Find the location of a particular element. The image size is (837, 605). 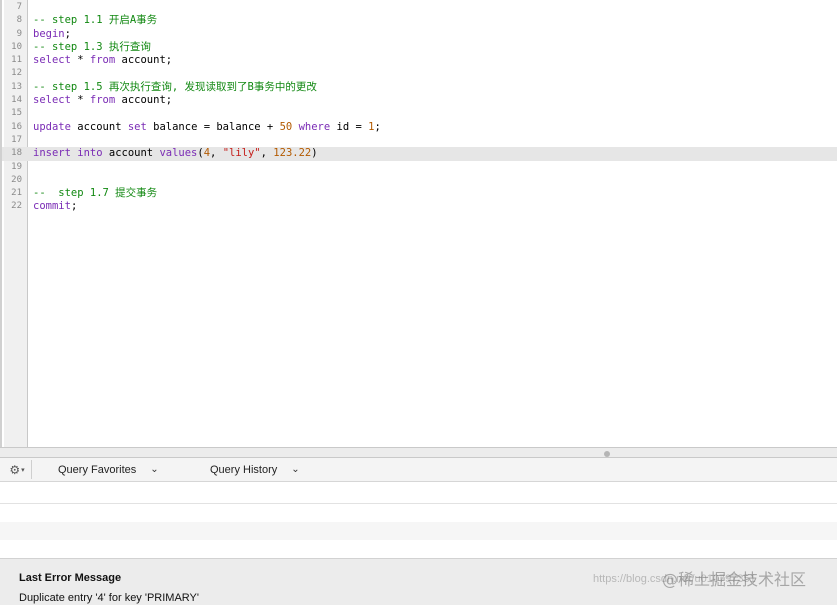

line-number: 18 is located at coordinates (16, 153).